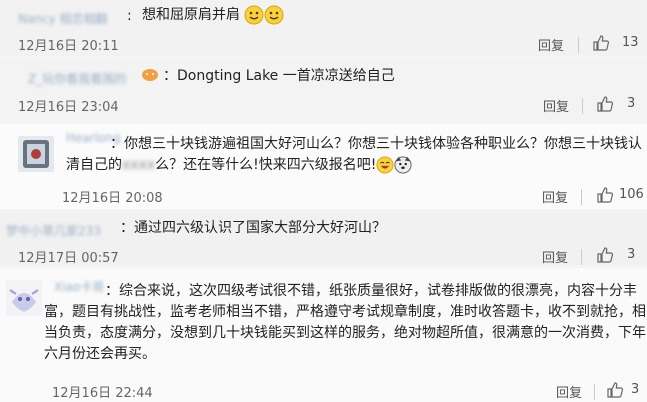  Describe the element at coordinates (112, 198) in the screenshot. I see `timestamp: 12月16日 20:08` at that location.